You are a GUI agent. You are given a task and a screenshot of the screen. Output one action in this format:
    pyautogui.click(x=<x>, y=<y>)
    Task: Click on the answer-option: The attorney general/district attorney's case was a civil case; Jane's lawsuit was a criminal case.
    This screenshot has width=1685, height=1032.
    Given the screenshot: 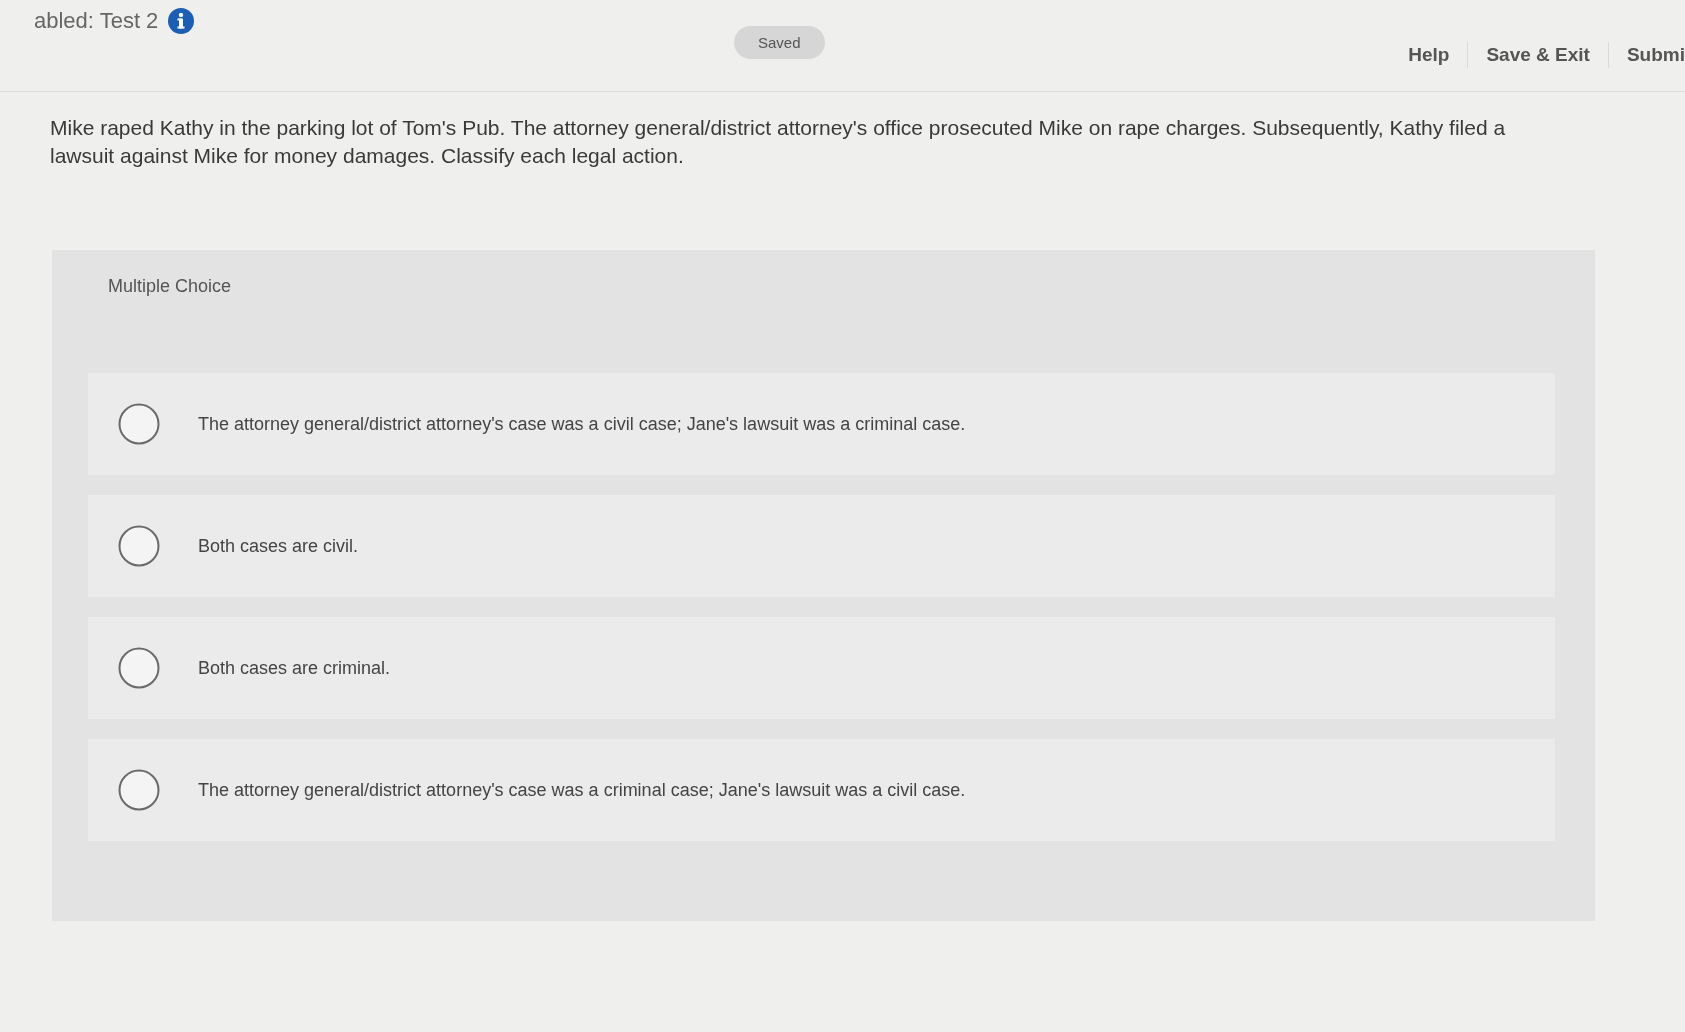 What is the action you would take?
    pyautogui.click(x=821, y=424)
    